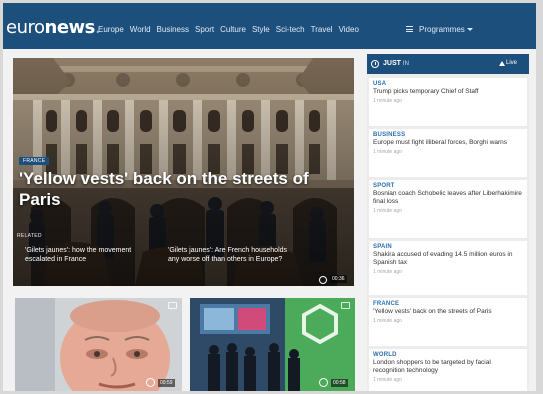 This screenshot has height=394, width=543. I want to click on story-thumbnail-man-portrait, so click(98, 344).